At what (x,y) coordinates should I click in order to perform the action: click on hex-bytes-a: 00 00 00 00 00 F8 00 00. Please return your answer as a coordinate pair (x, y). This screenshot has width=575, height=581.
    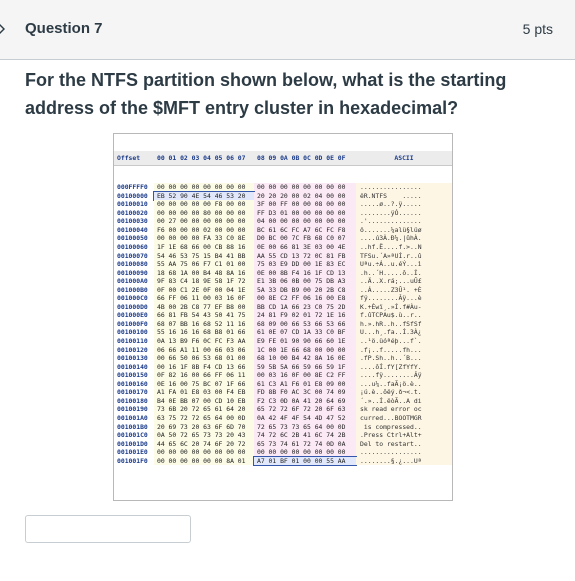
    Looking at the image, I should click on (204, 204).